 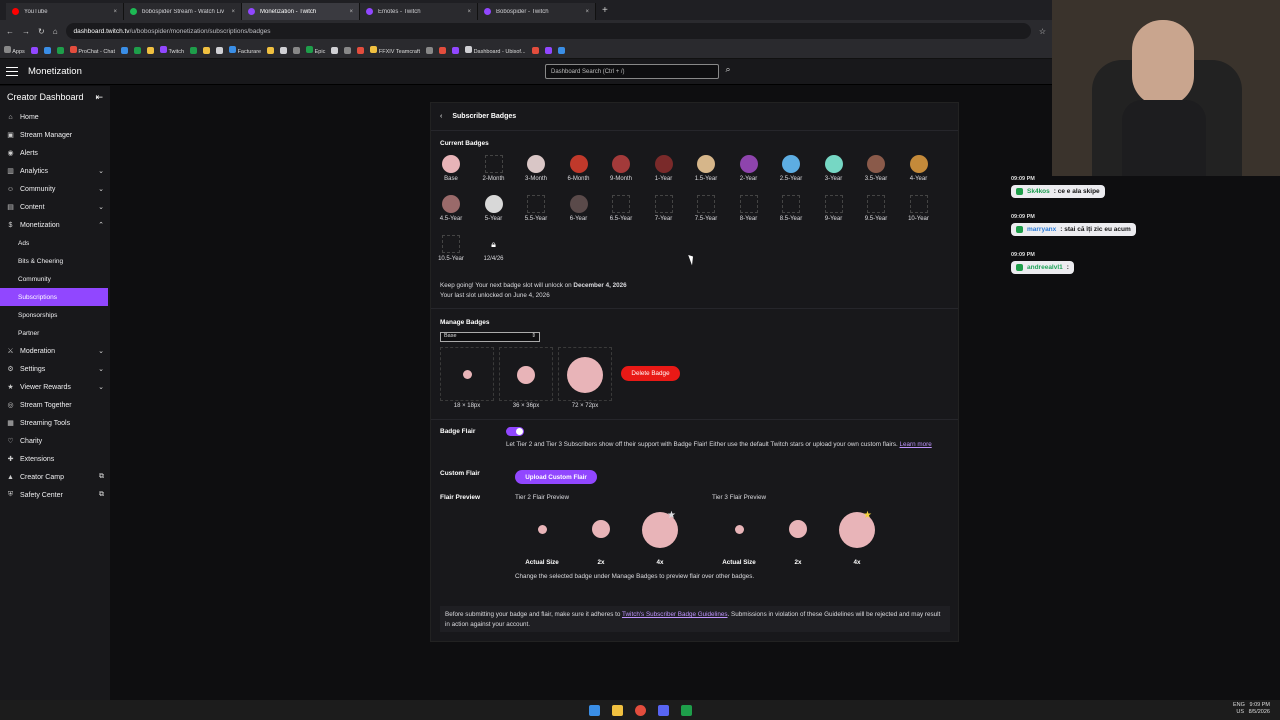 What do you see at coordinates (791, 208) in the screenshot?
I see `badge-slot: 8.5-Year` at bounding box center [791, 208].